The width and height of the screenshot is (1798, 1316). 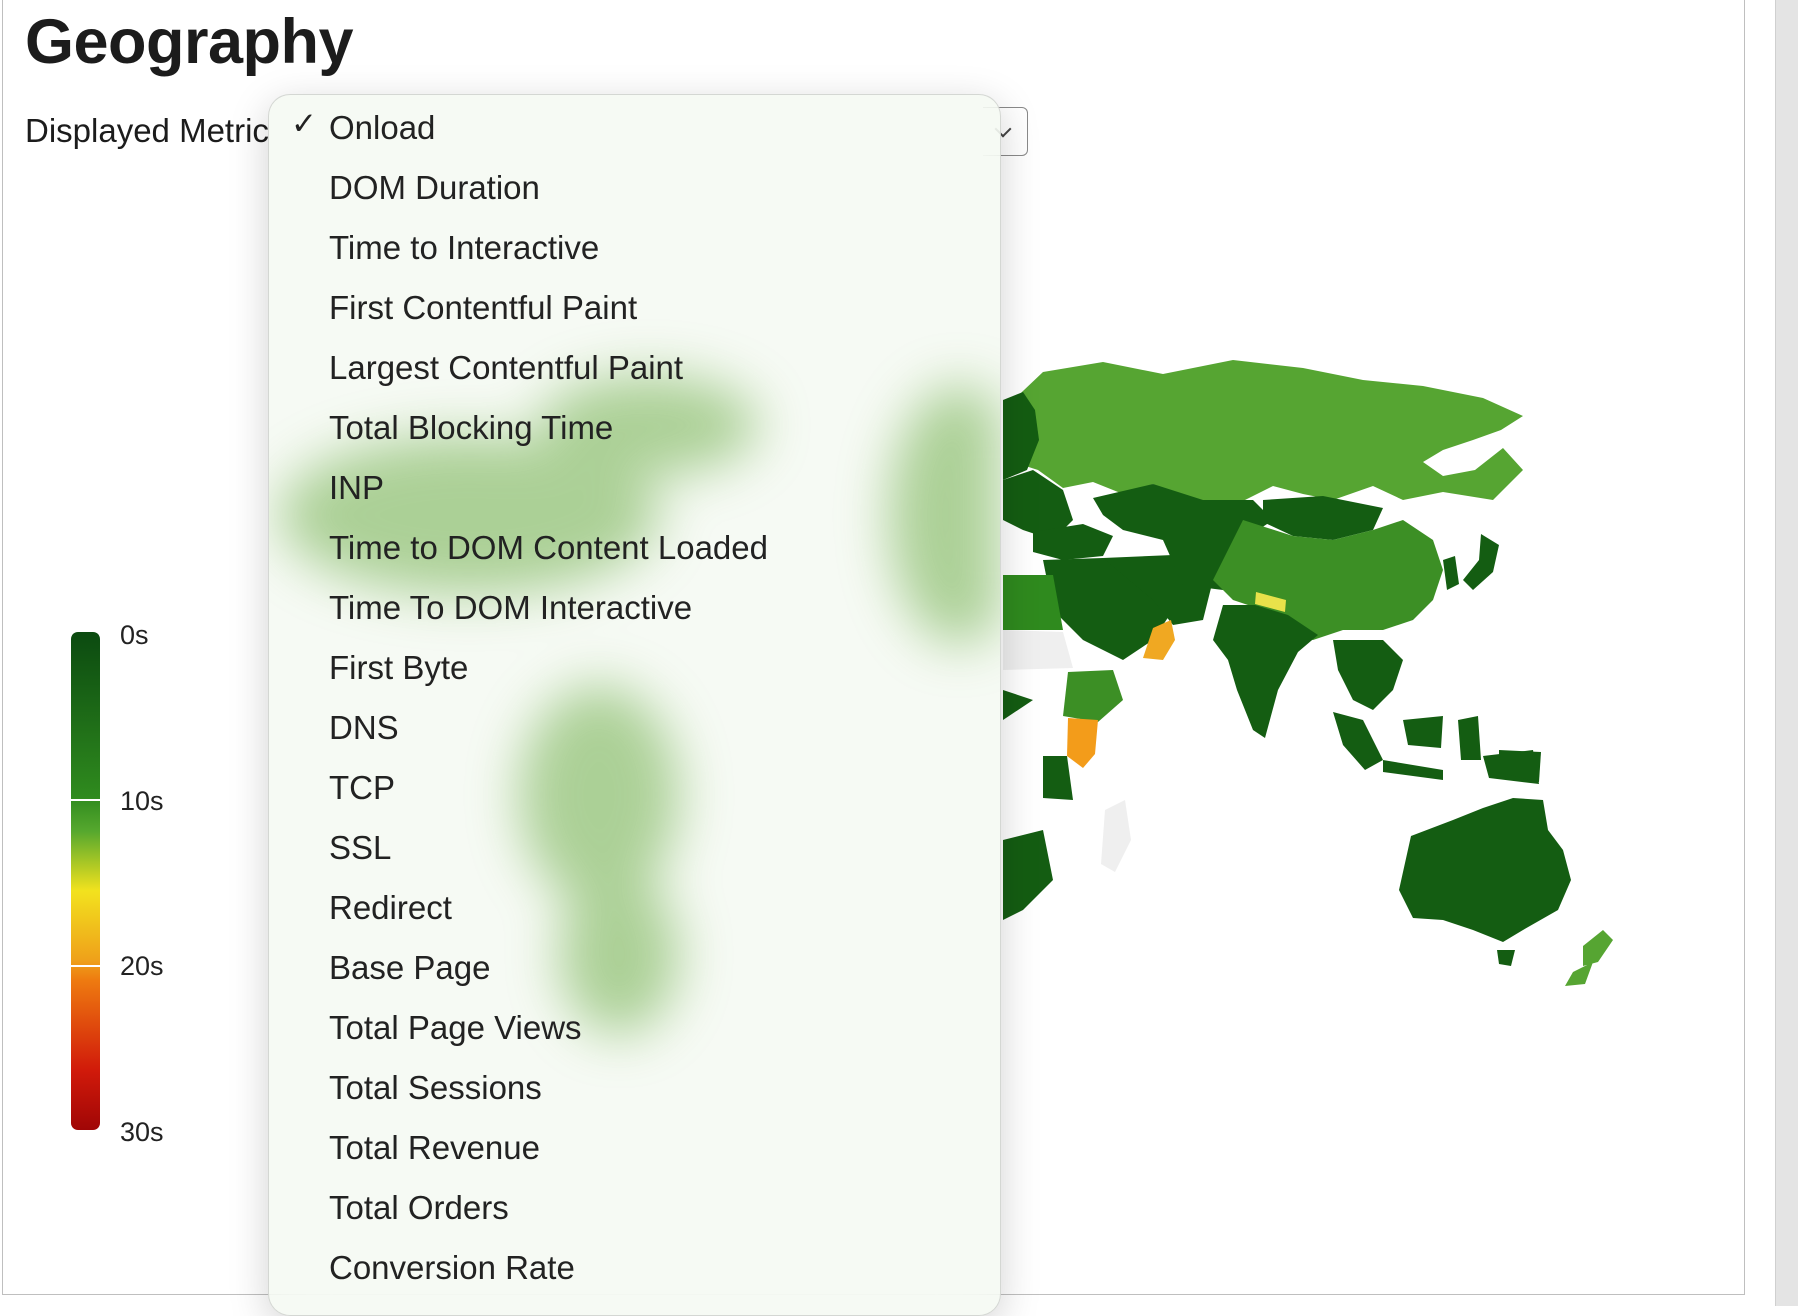 What do you see at coordinates (634, 605) in the screenshot?
I see `menu-item-time-to-dom-interactive: Time To DOM Interactive` at bounding box center [634, 605].